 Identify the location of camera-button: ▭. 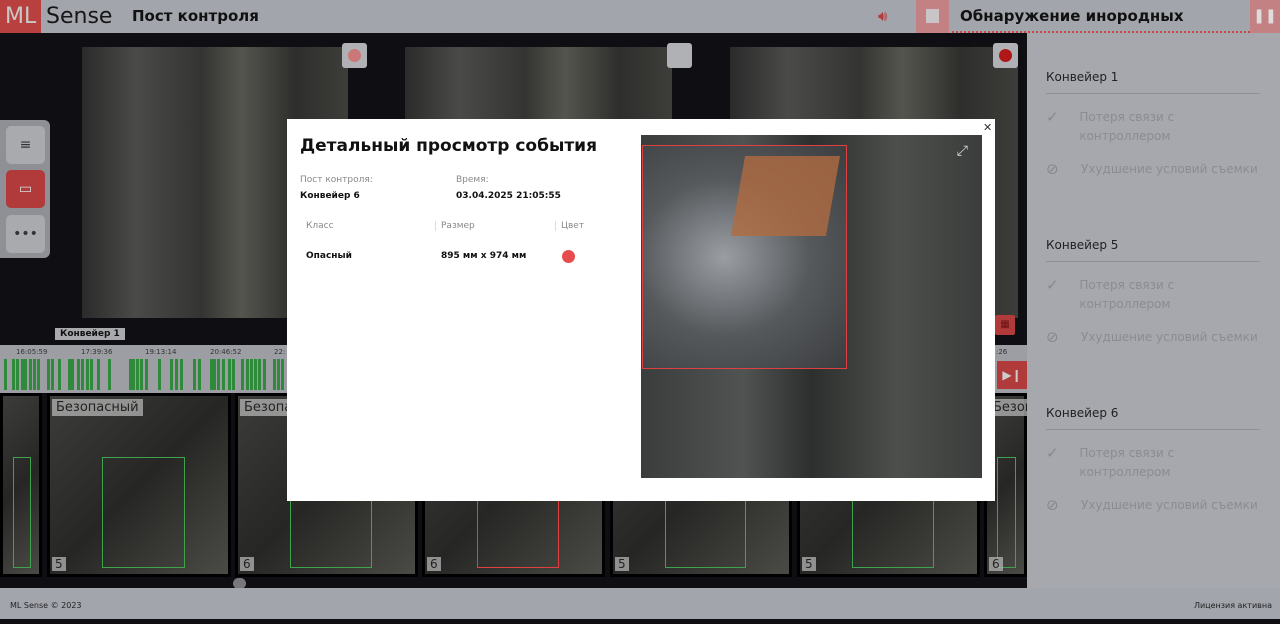
(25, 189).